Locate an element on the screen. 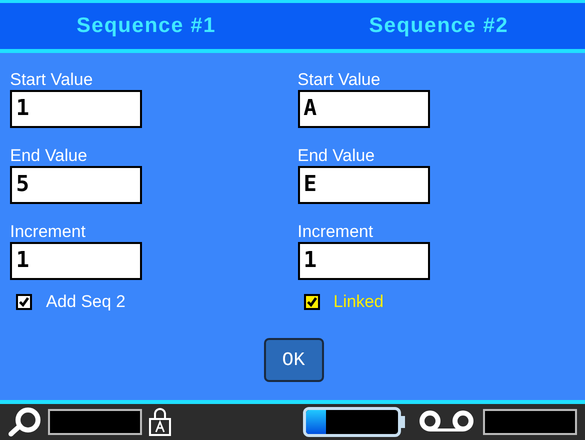 This screenshot has height=440, width=585. battery-icon is located at coordinates (354, 422).